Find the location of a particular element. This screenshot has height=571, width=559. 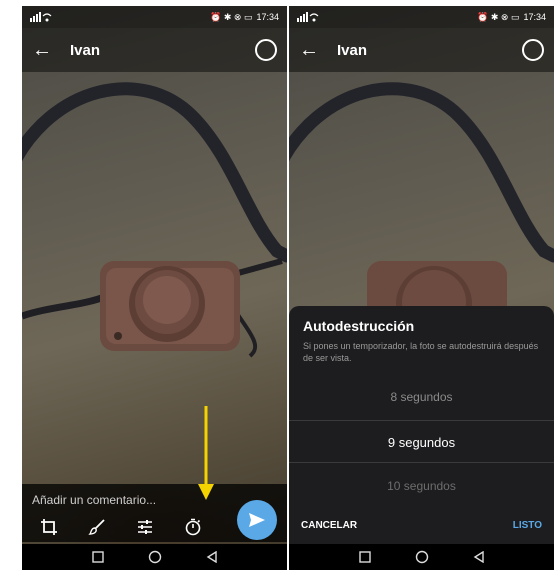

timer-option: 10 segundos is located at coordinates (421, 486).